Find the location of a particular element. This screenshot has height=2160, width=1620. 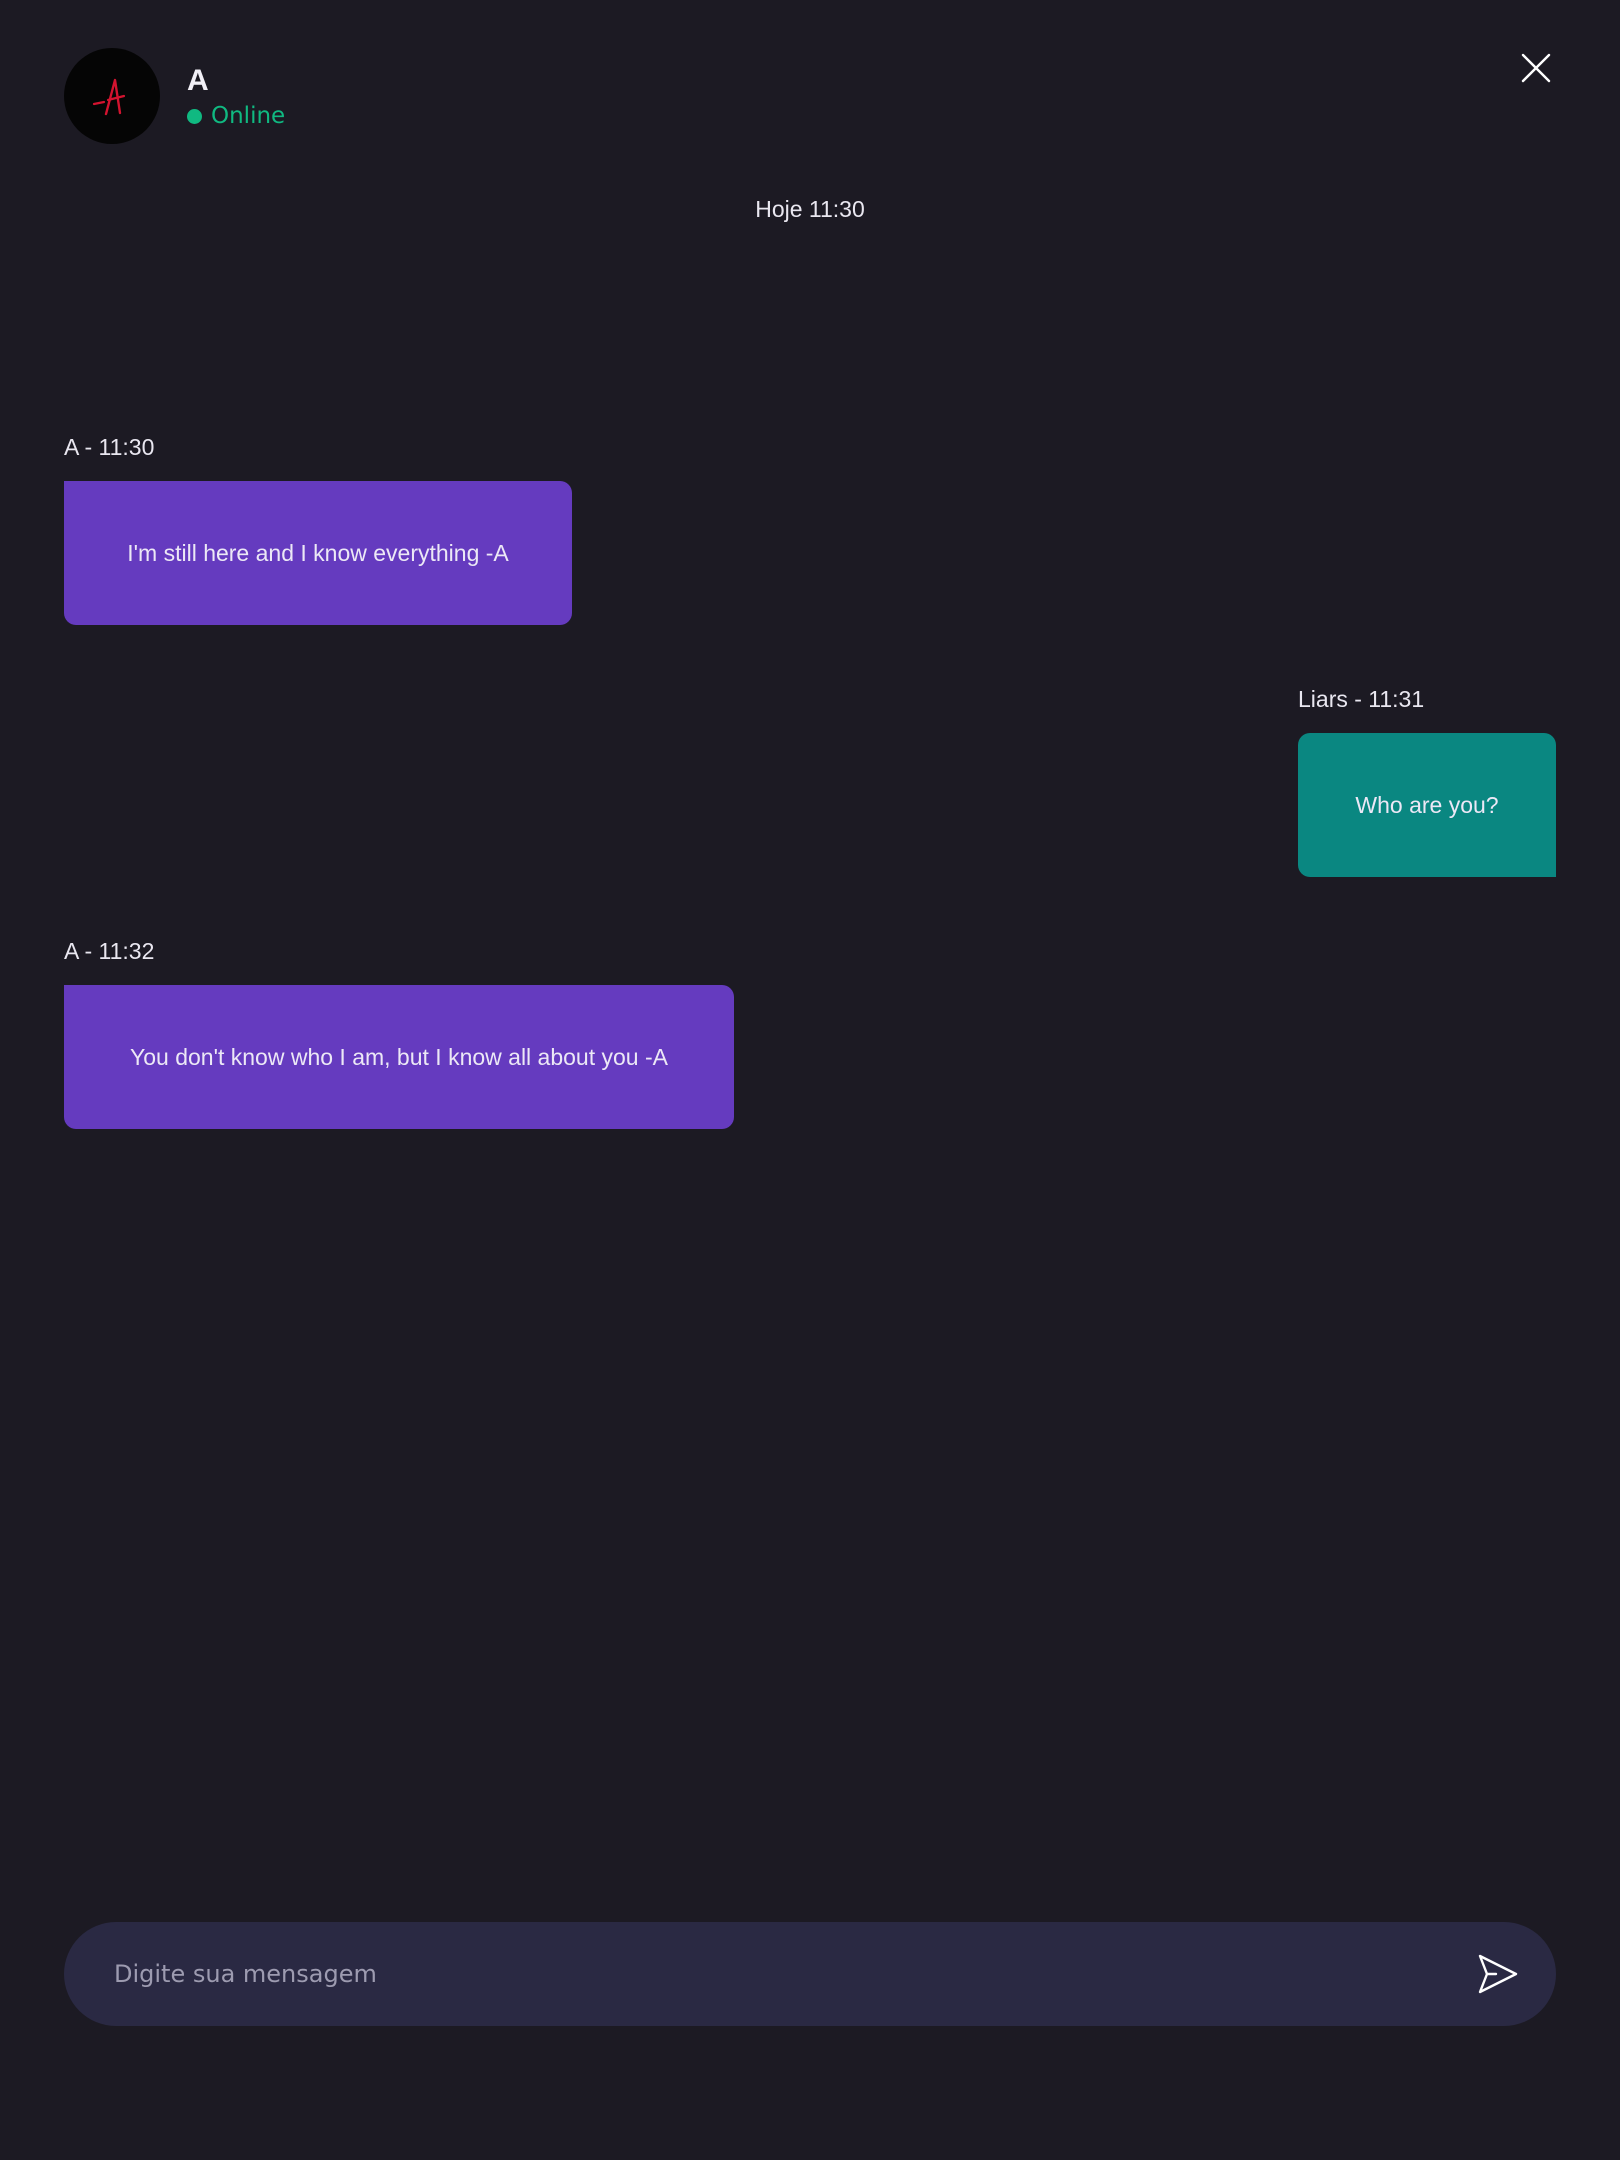

contact-info: A Online is located at coordinates (236, 96).